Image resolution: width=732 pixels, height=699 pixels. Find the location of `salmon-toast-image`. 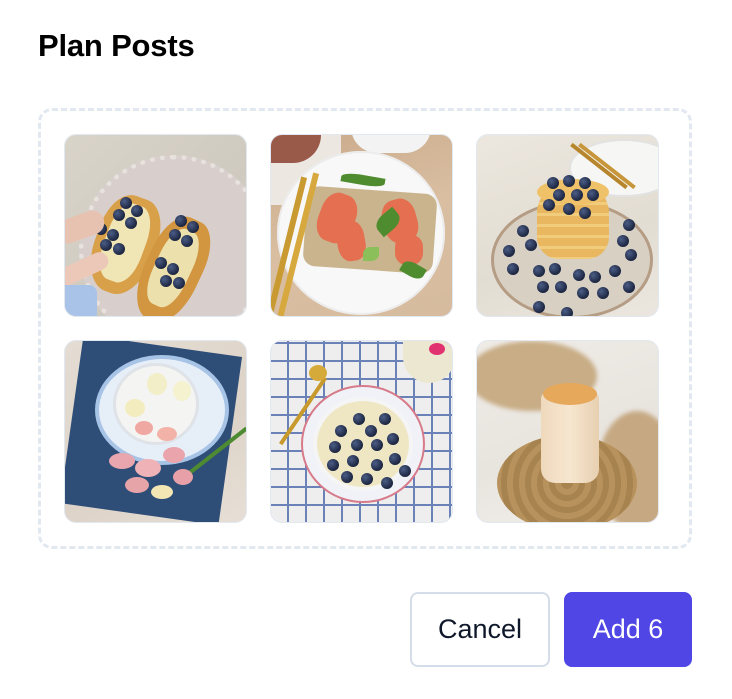

salmon-toast-image is located at coordinates (361, 225).